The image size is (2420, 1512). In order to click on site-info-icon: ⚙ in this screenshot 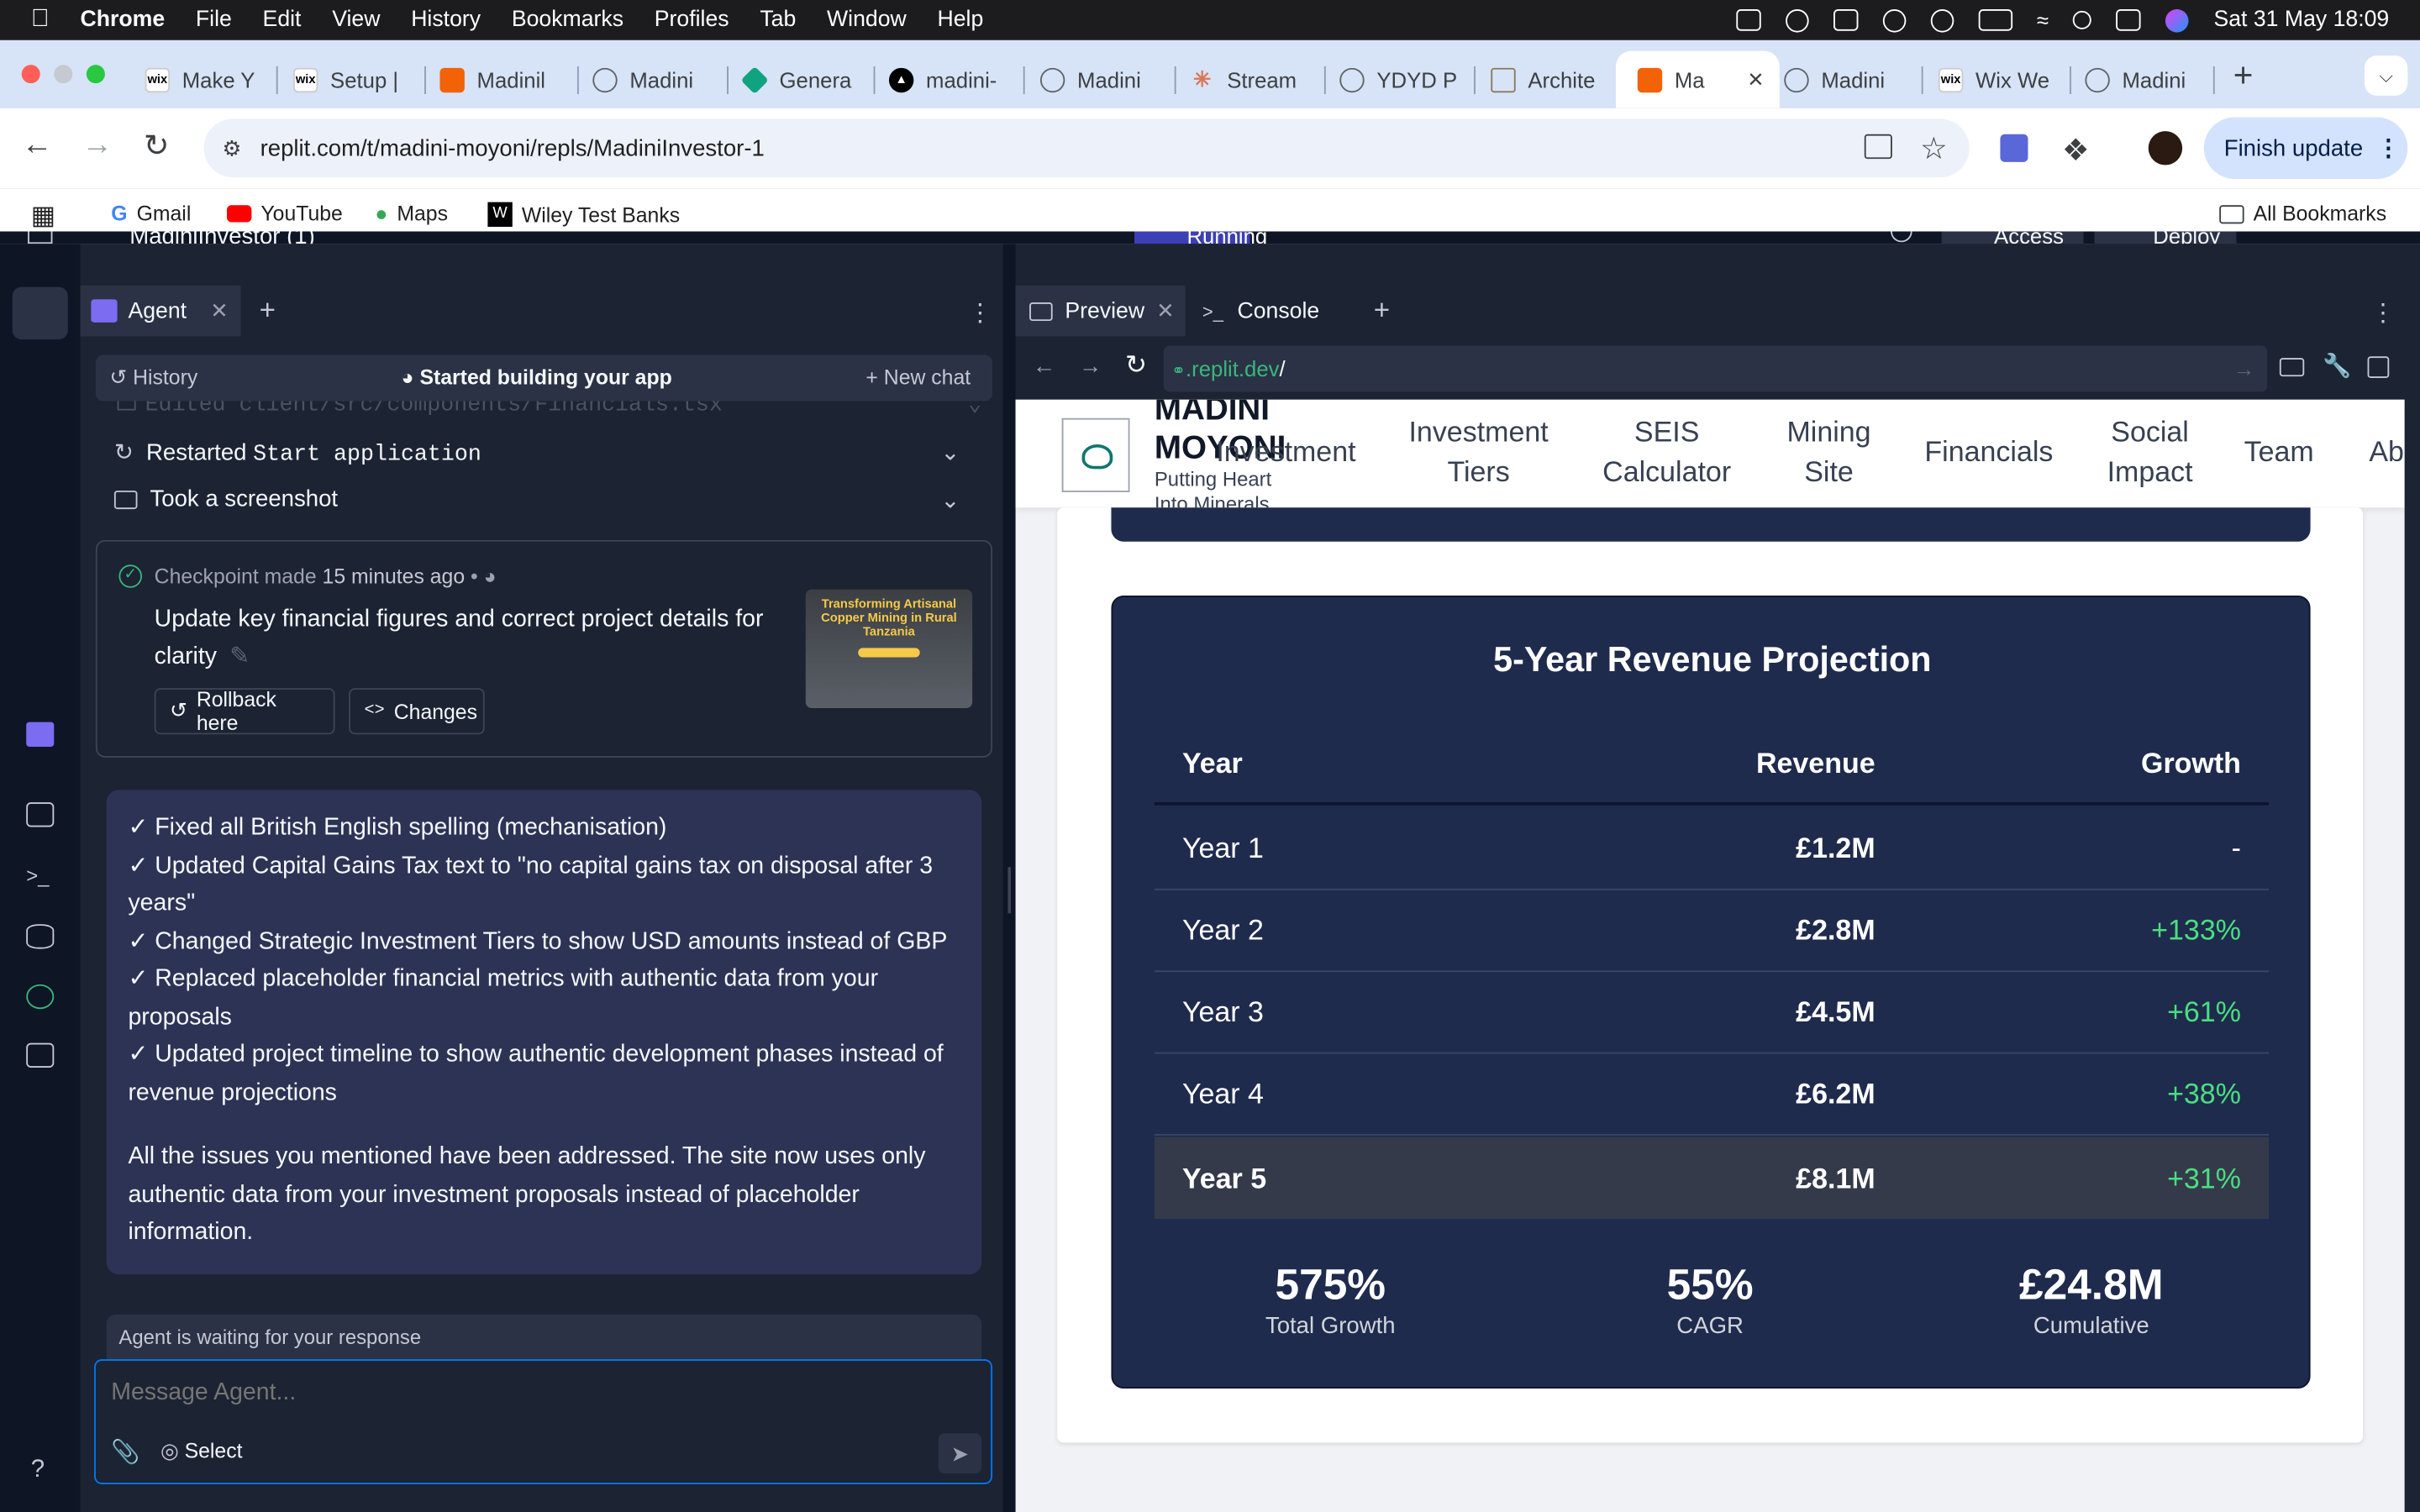, I will do `click(232, 148)`.